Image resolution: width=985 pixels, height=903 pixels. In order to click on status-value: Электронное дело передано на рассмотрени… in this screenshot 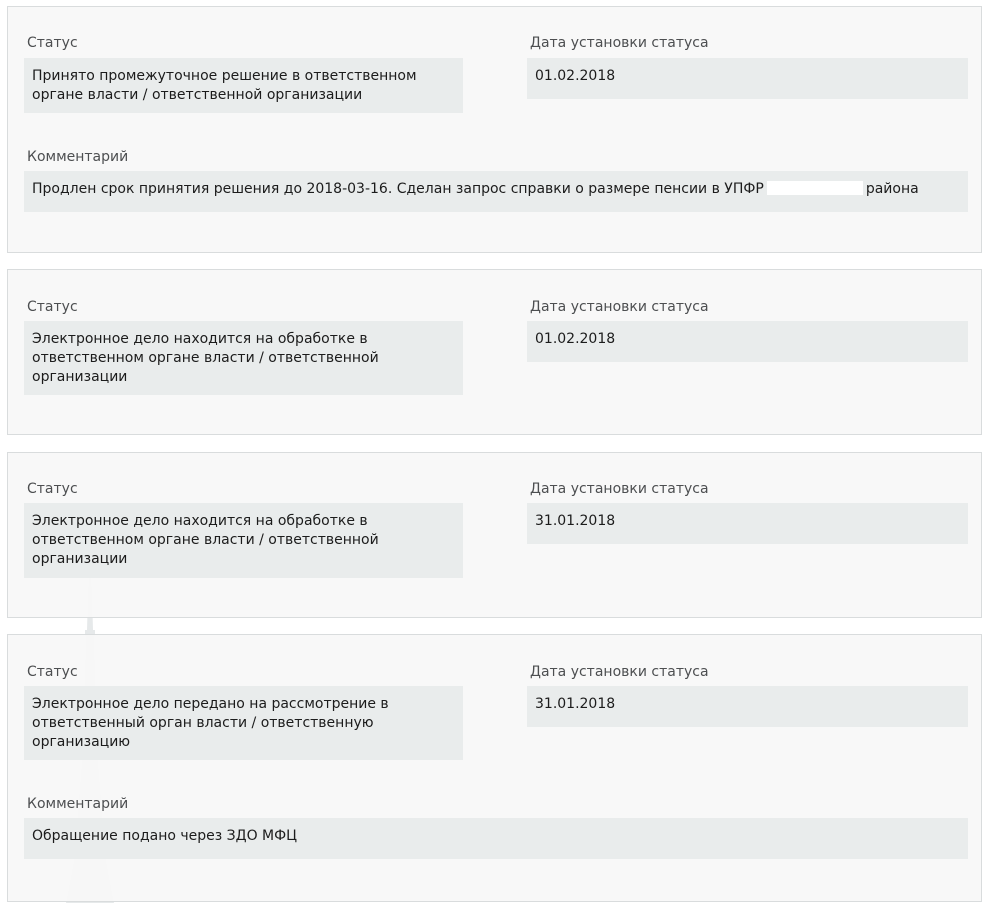, I will do `click(243, 723)`.